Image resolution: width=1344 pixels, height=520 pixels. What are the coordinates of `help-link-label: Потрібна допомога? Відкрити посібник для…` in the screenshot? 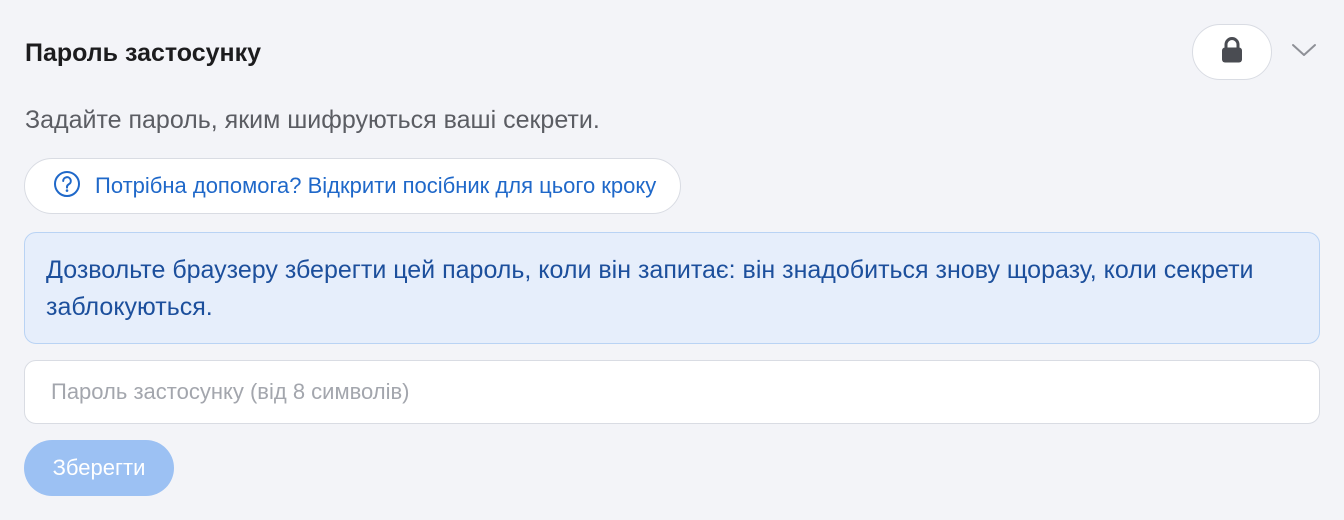 It's located at (376, 185).